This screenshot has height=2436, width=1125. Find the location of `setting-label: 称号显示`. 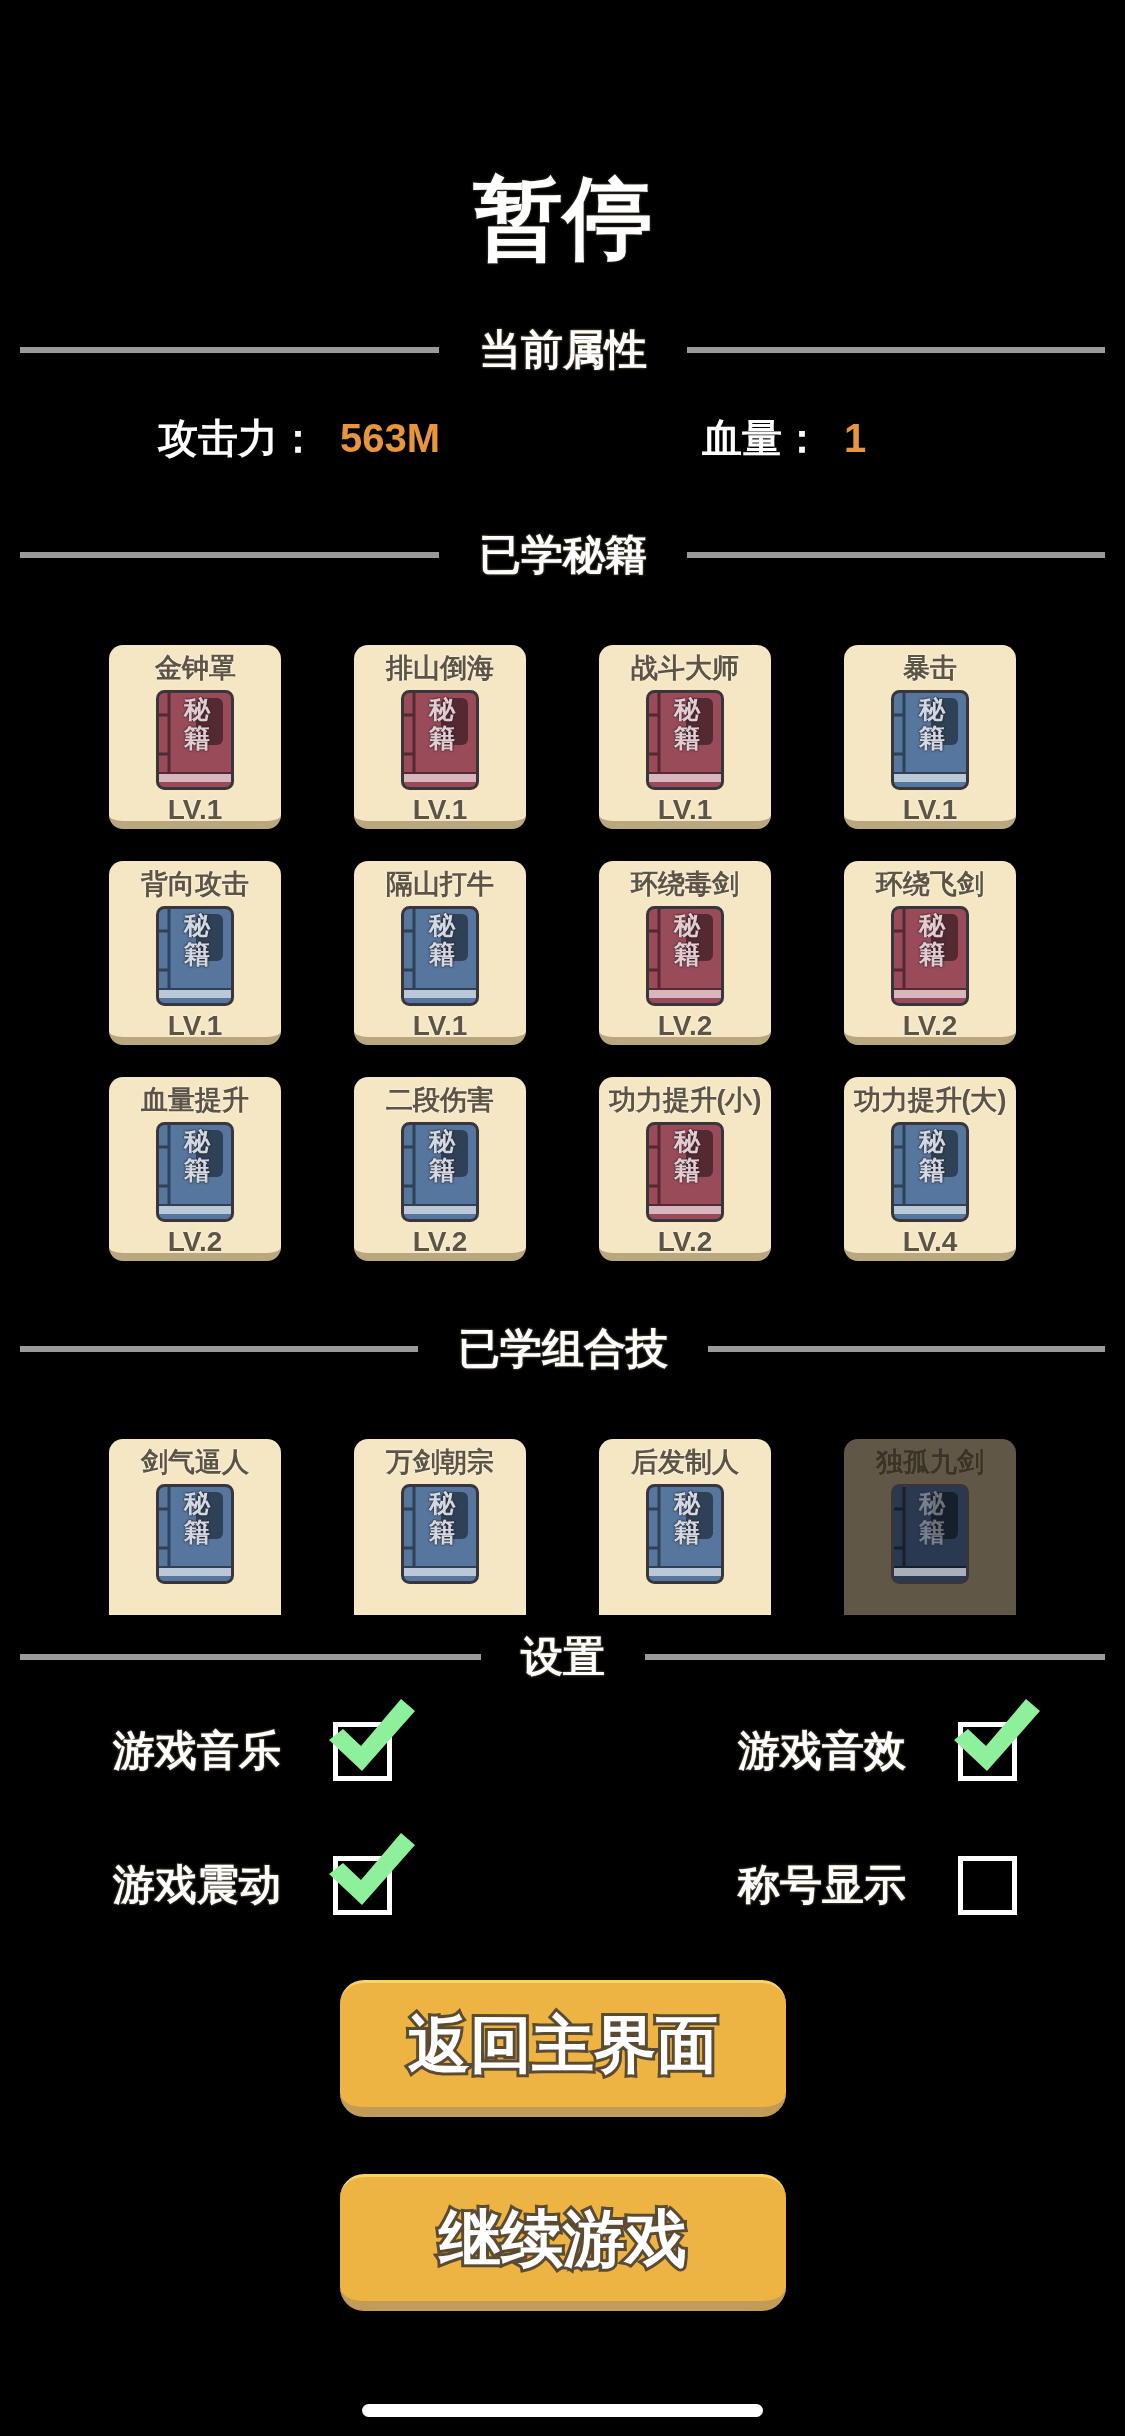

setting-label: 称号显示 is located at coordinates (822, 1885).